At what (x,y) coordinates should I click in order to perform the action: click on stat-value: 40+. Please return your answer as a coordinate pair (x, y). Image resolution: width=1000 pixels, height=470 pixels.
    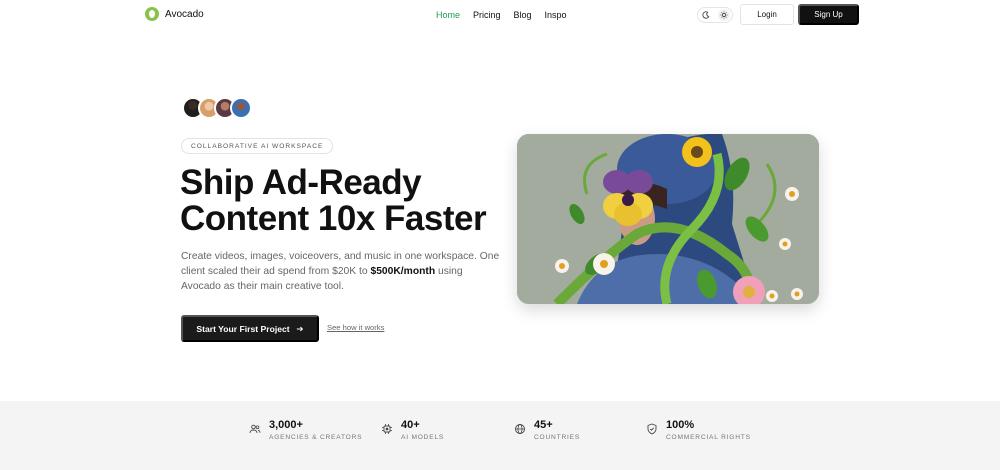
    Looking at the image, I should click on (410, 425).